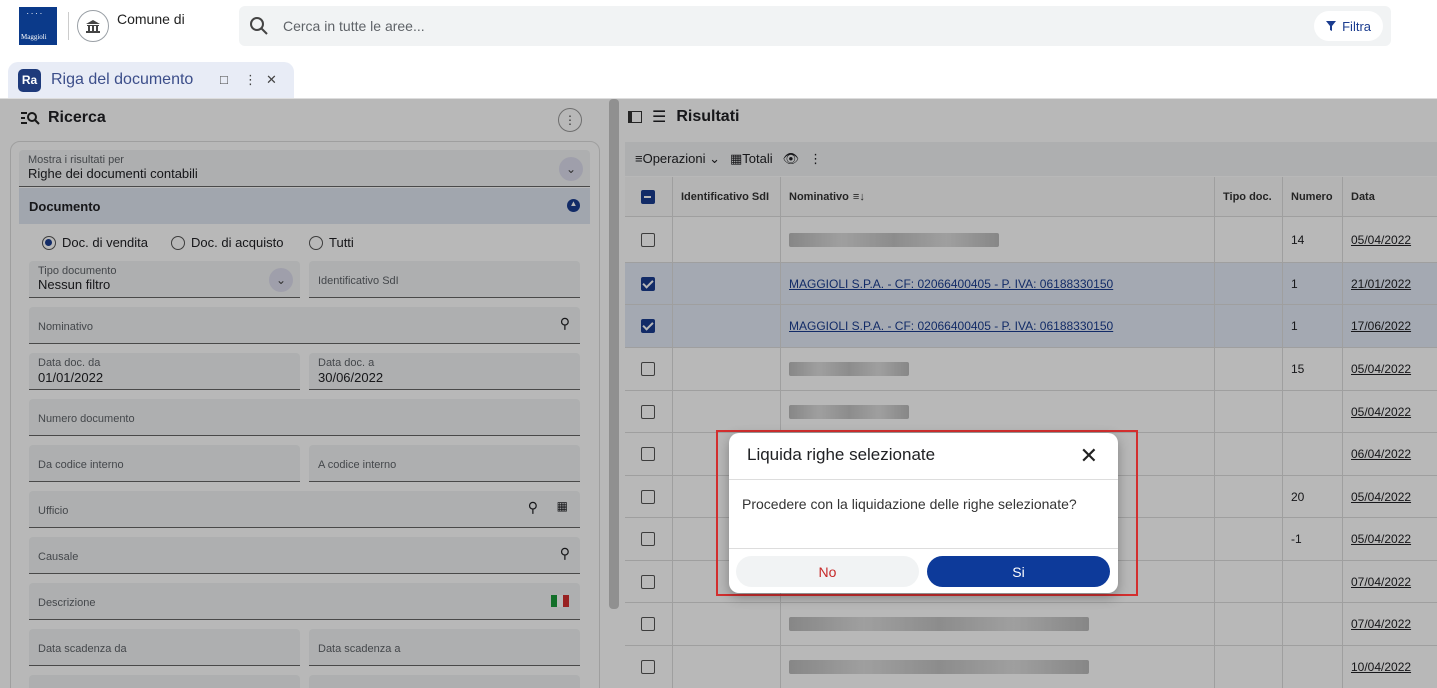 The width and height of the screenshot is (1437, 688). I want to click on no-button: No, so click(827, 571).